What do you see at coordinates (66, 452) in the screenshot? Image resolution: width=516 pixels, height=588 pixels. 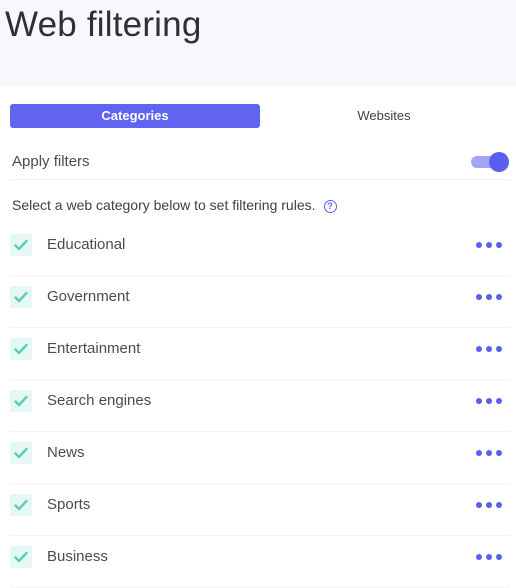 I see `category-label: News` at bounding box center [66, 452].